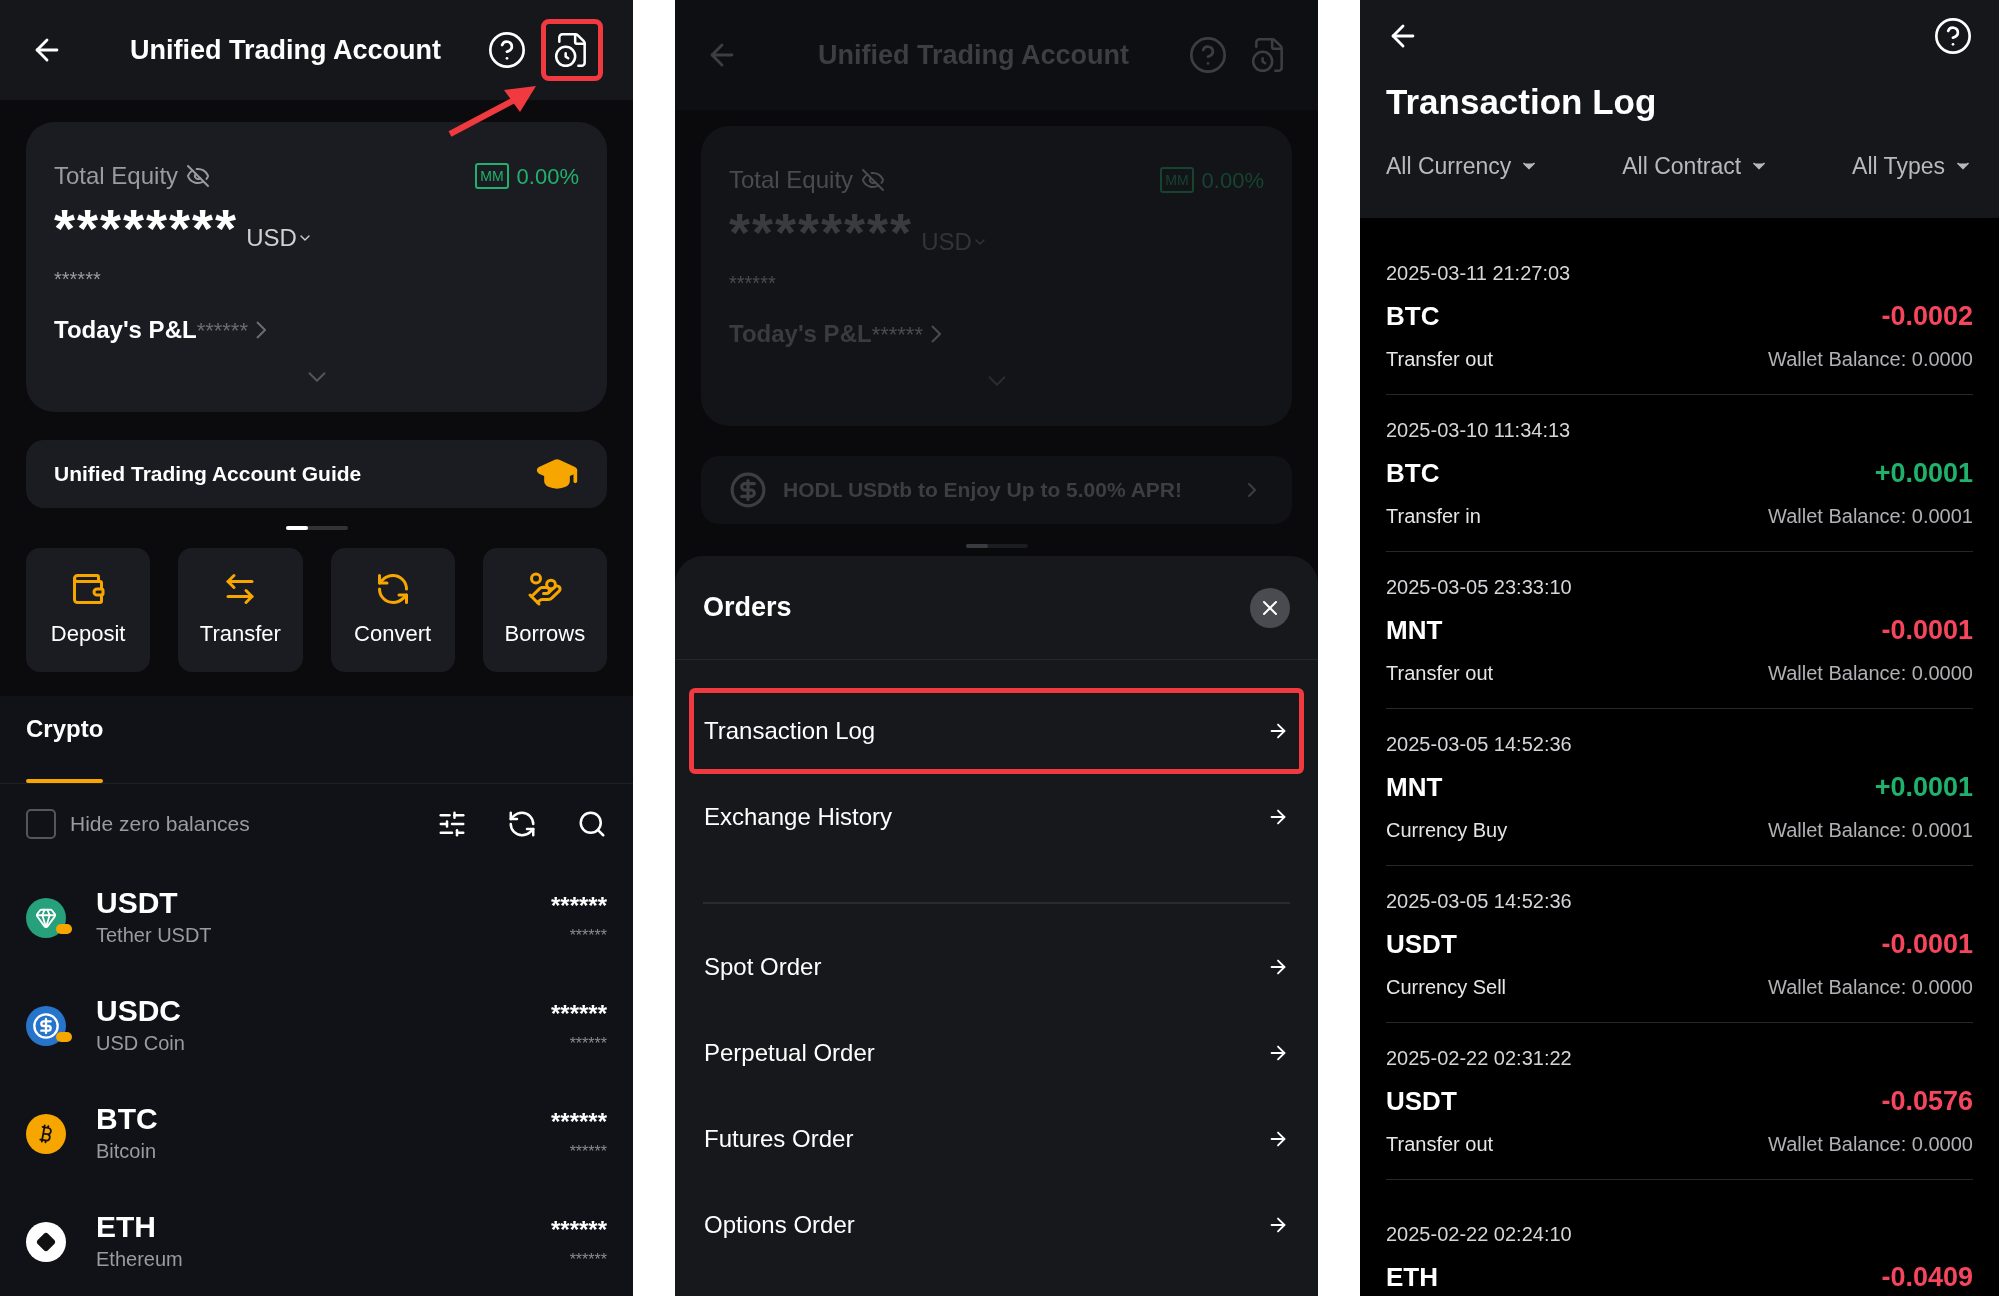 Image resolution: width=1999 pixels, height=1296 pixels. What do you see at coordinates (1479, 430) in the screenshot?
I see `timestamp: 2025-03-10 11:34:13` at bounding box center [1479, 430].